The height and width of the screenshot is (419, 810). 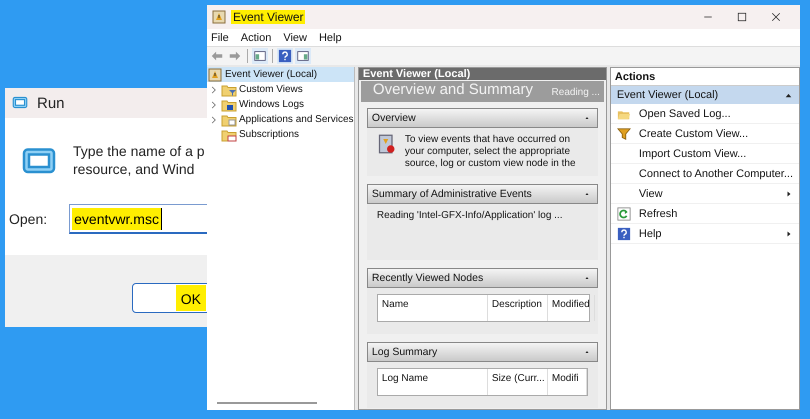 What do you see at coordinates (776, 17) in the screenshot?
I see `close-icon` at bounding box center [776, 17].